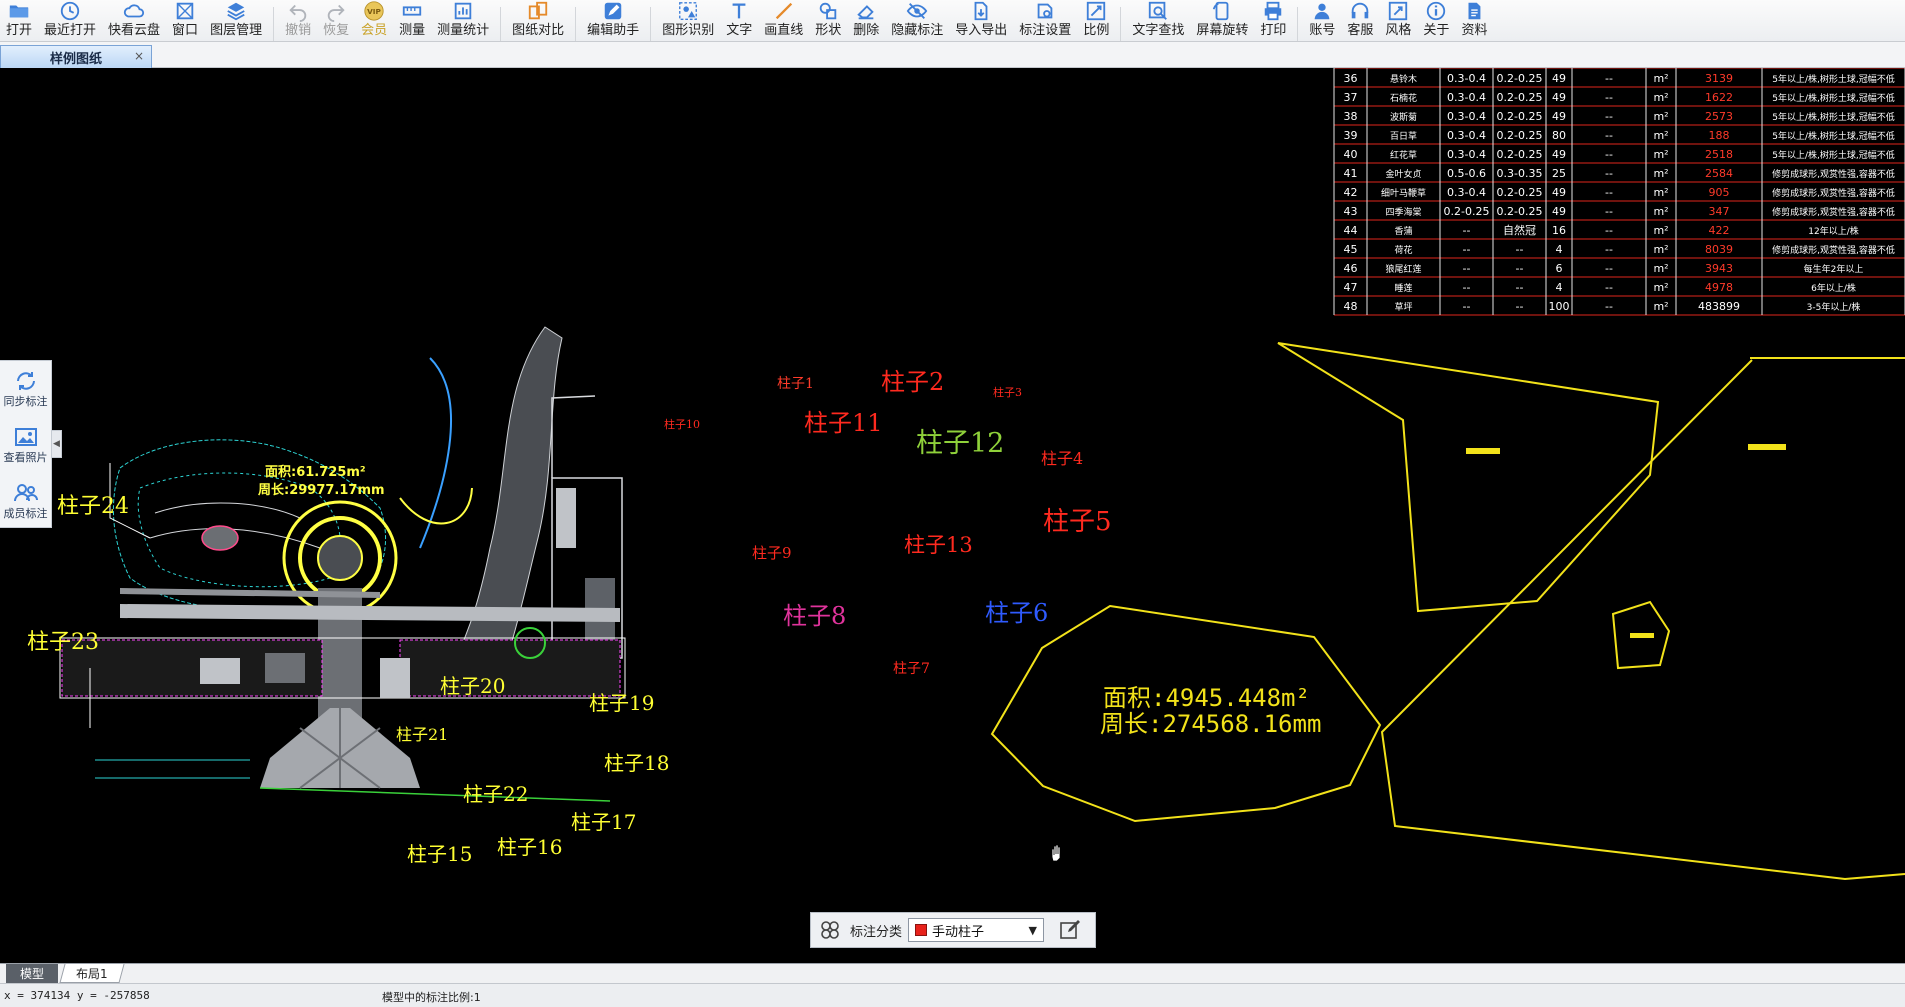 This screenshot has height=1007, width=1905. What do you see at coordinates (1322, 20) in the screenshot?
I see `account-button: 账号` at bounding box center [1322, 20].